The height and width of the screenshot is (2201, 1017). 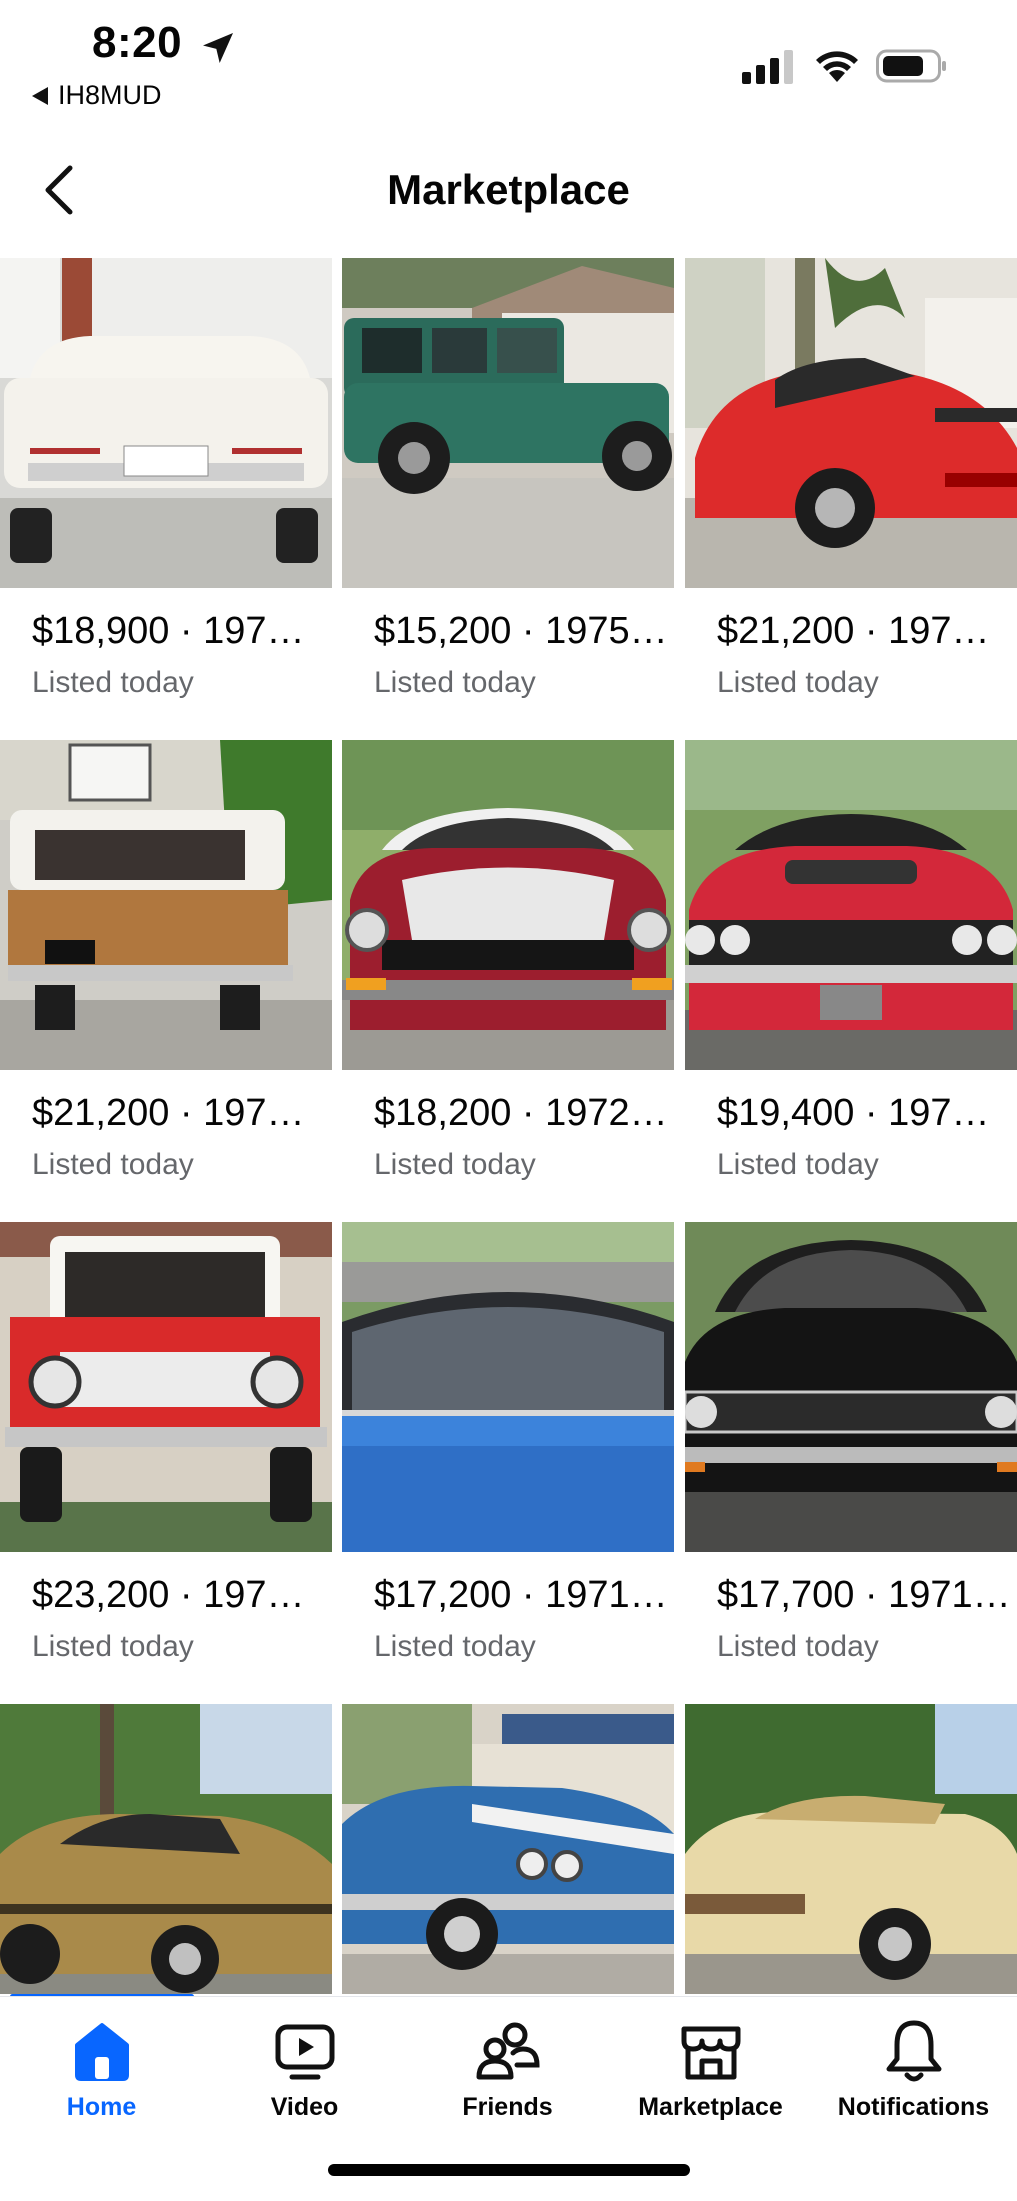 I want to click on page-title: Marketplace, so click(x=508, y=189).